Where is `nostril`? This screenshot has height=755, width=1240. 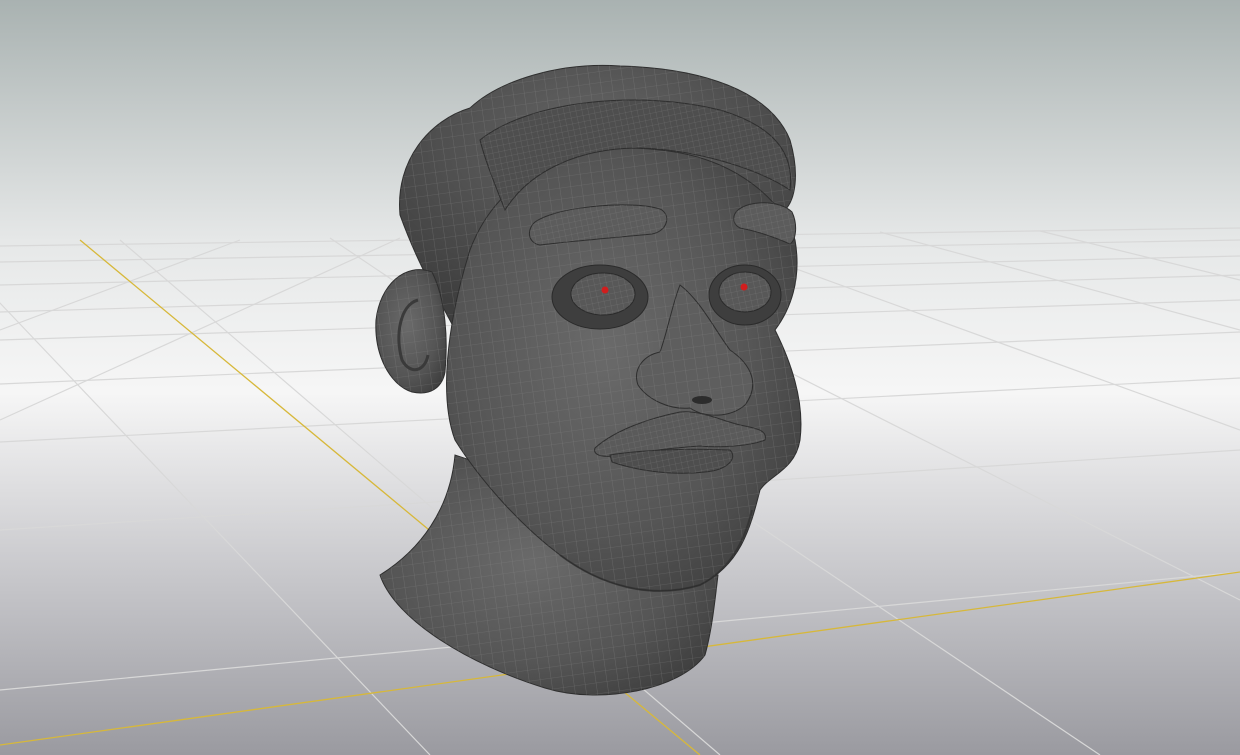 nostril is located at coordinates (702, 400).